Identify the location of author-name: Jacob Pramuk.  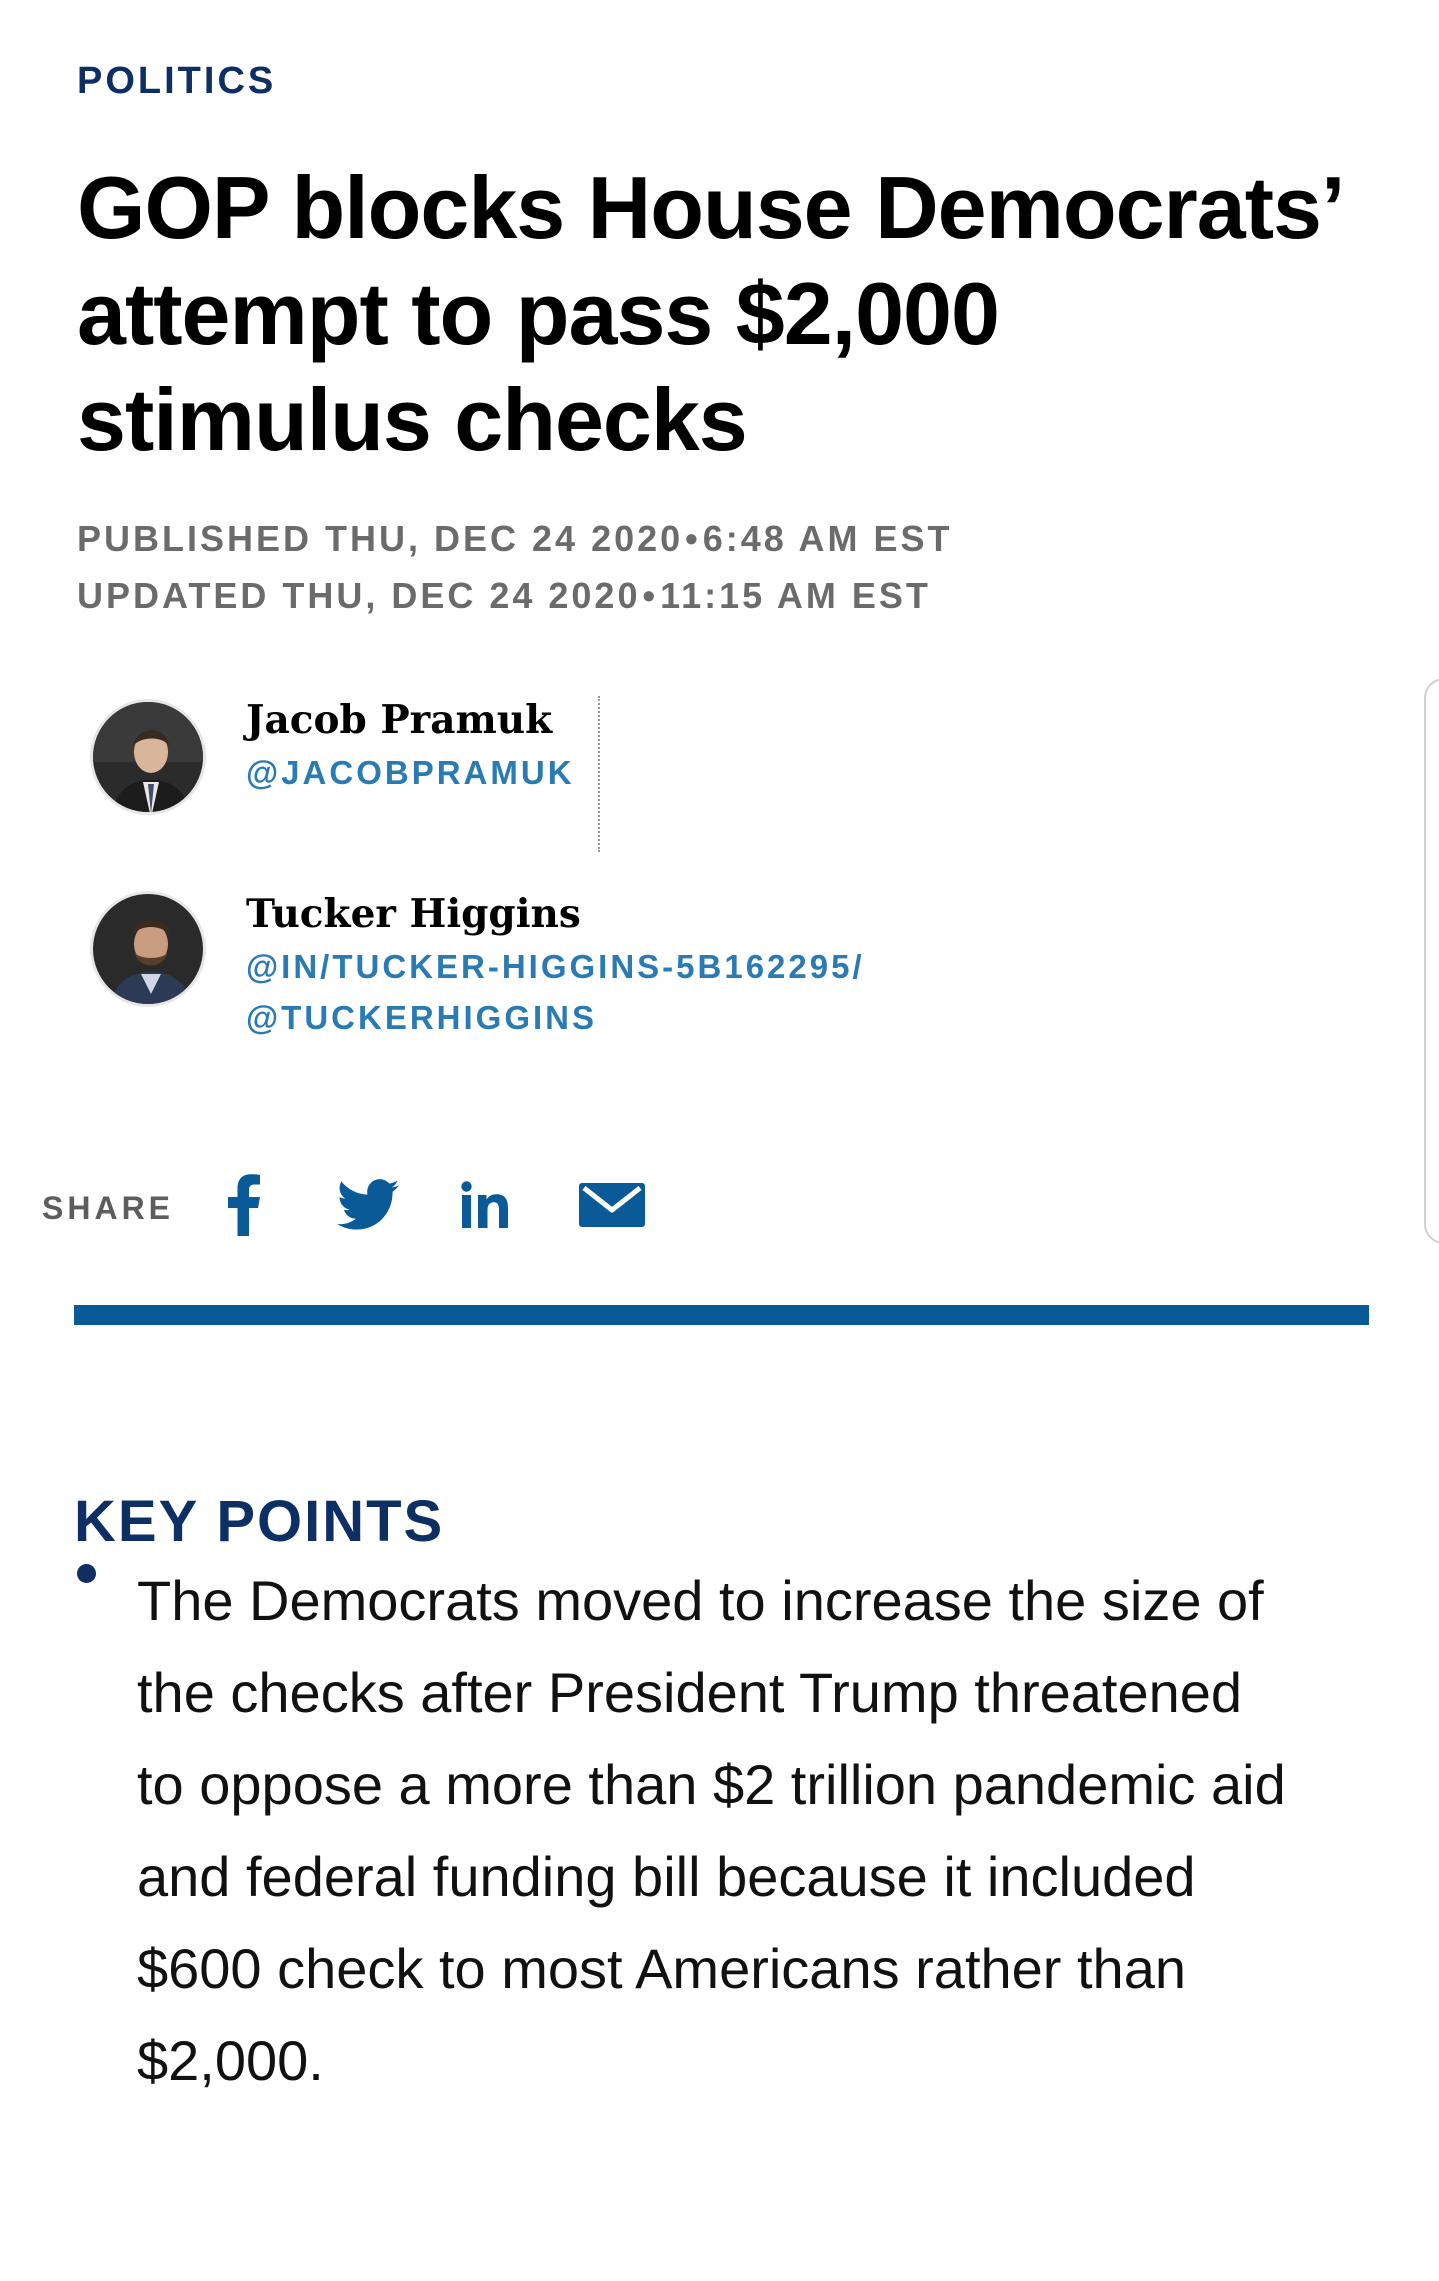
(399, 720).